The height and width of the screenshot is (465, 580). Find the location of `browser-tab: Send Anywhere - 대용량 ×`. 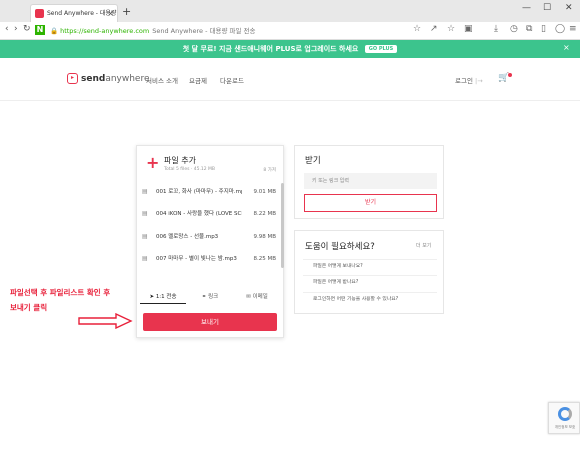

browser-tab: Send Anywhere - 대용량 × is located at coordinates (74, 13).